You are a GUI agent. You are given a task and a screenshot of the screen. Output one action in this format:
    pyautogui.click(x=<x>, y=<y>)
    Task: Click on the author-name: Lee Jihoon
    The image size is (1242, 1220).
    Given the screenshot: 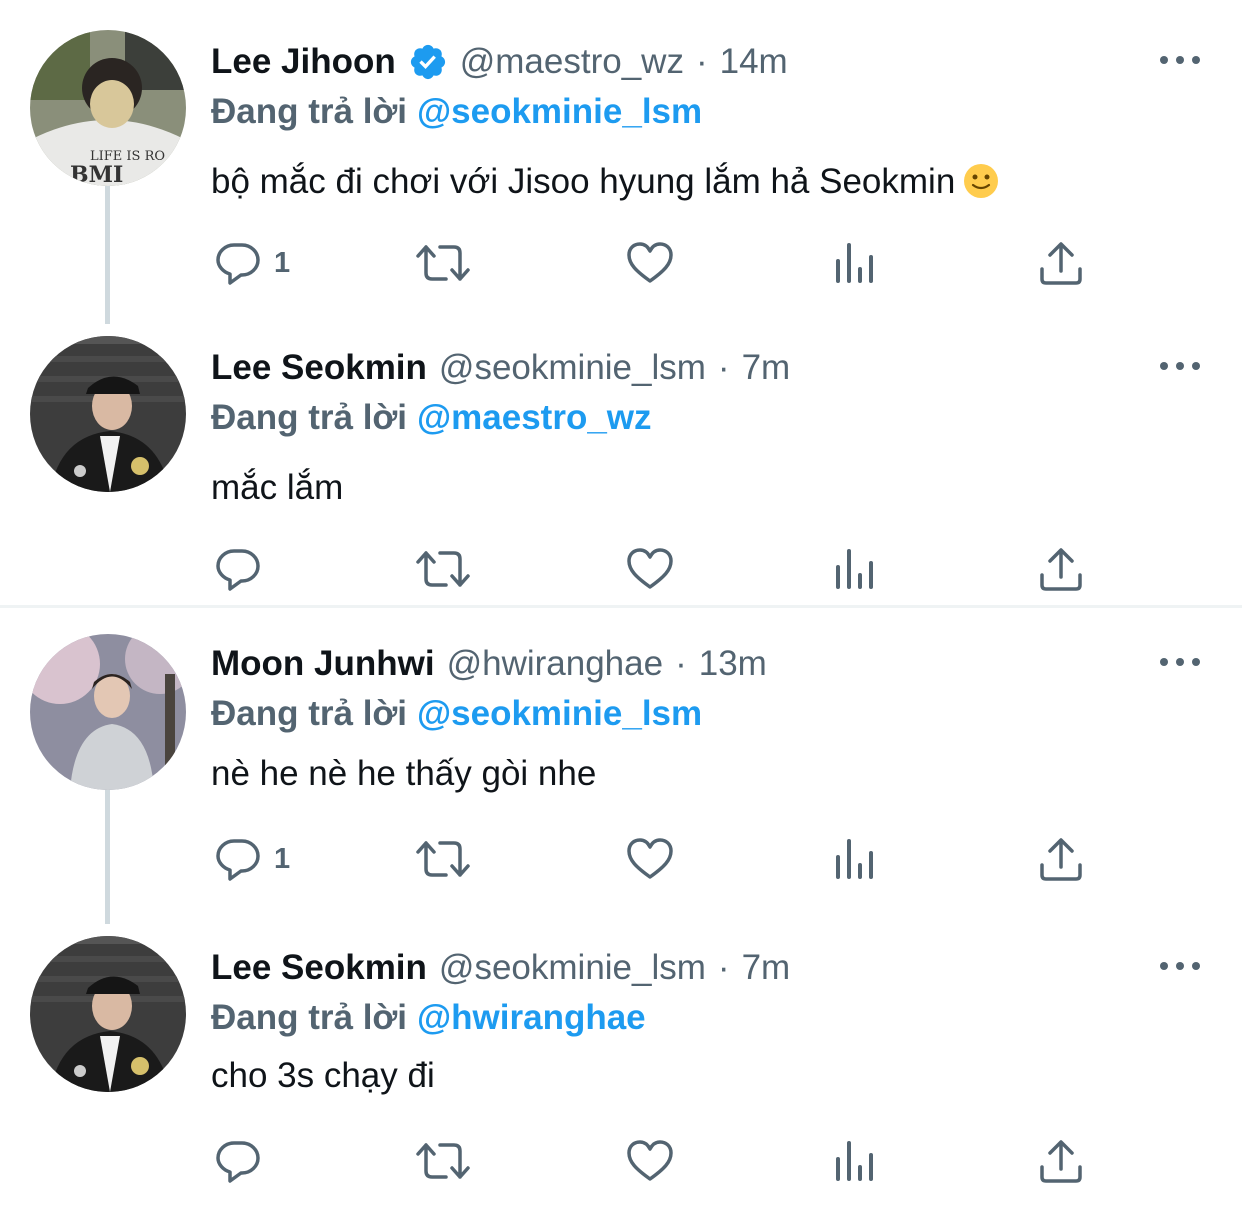 What is the action you would take?
    pyautogui.click(x=303, y=62)
    